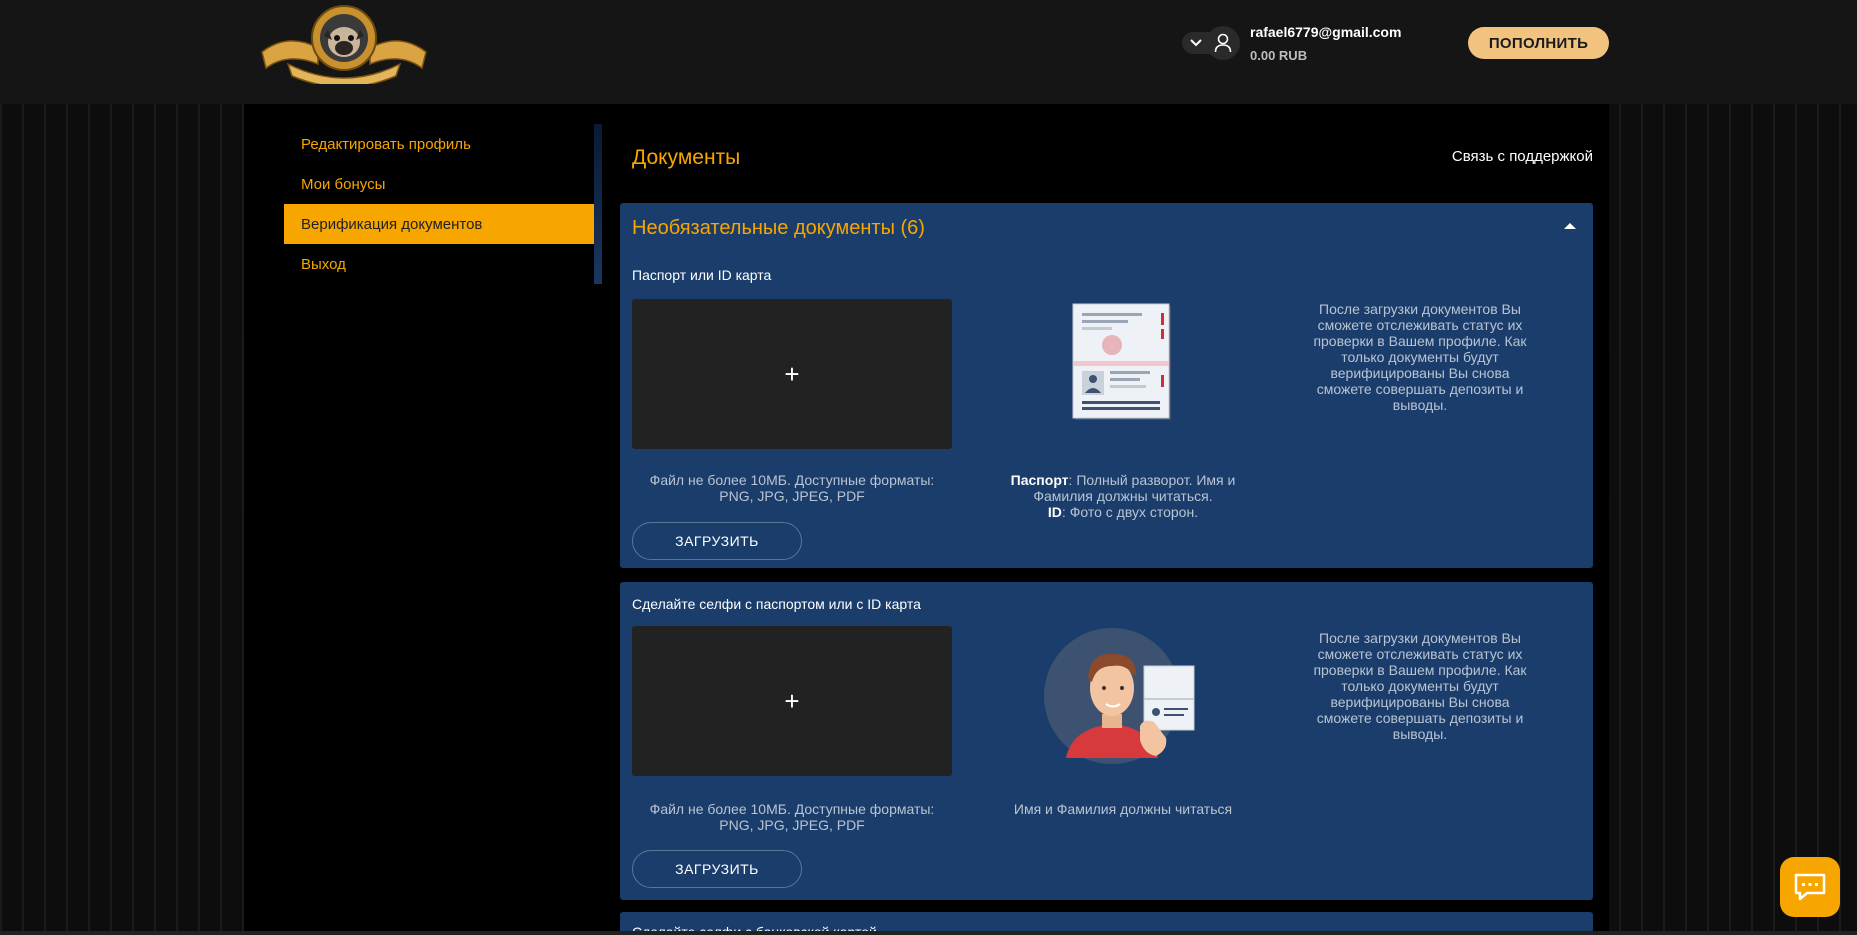 Image resolution: width=1857 pixels, height=935 pixels. What do you see at coordinates (1279, 55) in the screenshot?
I see `user-balance: 0.00 RUB` at bounding box center [1279, 55].